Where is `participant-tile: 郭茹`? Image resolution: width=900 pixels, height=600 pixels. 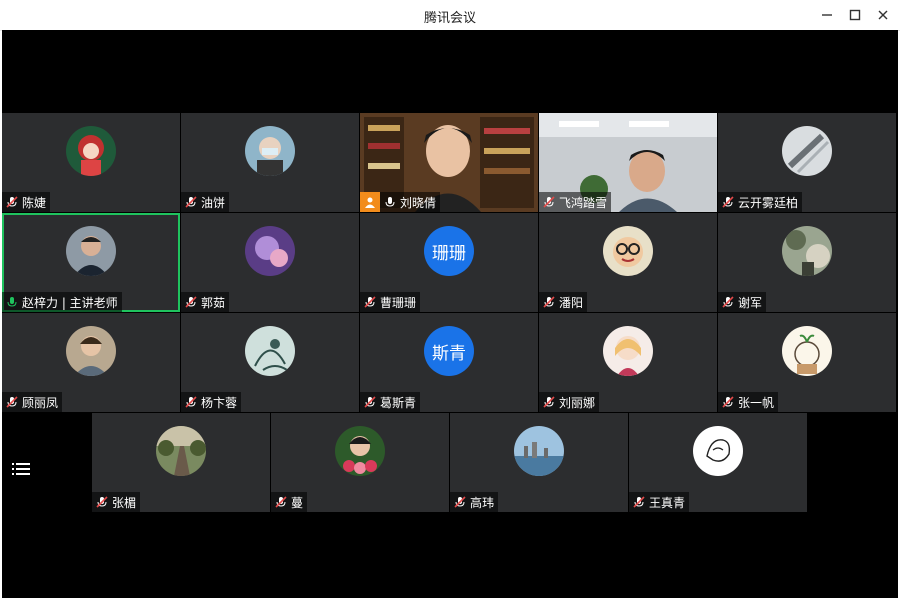 participant-tile: 郭茹 is located at coordinates (270, 262).